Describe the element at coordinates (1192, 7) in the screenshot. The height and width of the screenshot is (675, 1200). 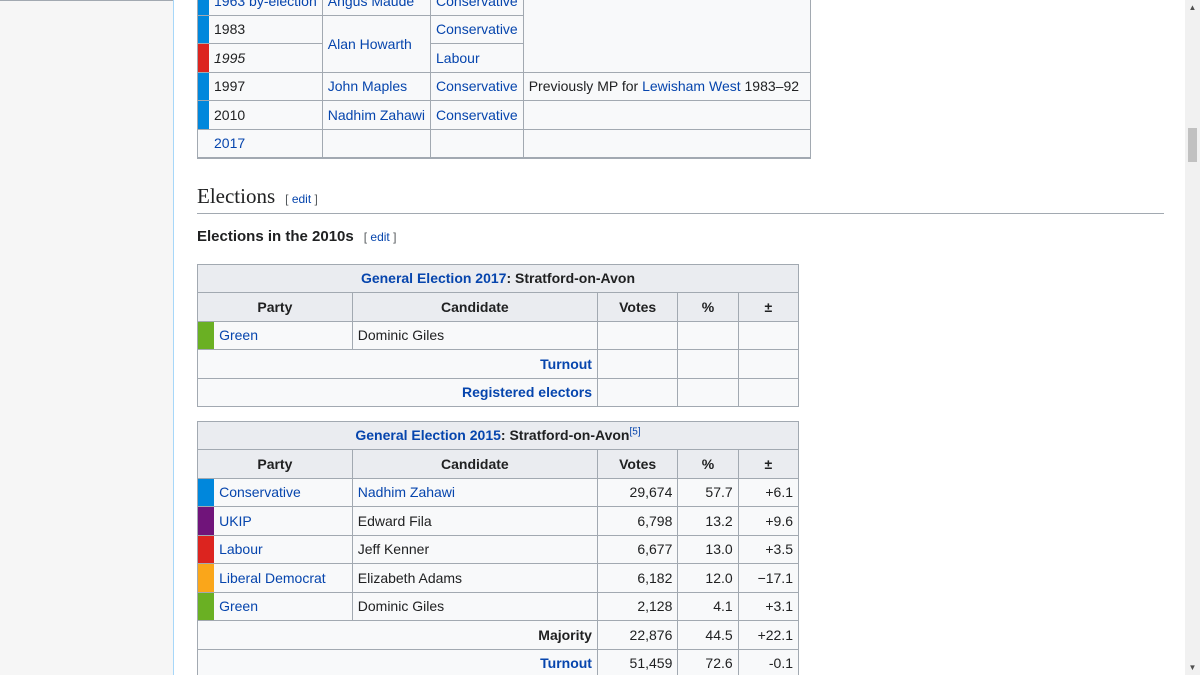
I see `scroll-up-icon: ▲` at that location.